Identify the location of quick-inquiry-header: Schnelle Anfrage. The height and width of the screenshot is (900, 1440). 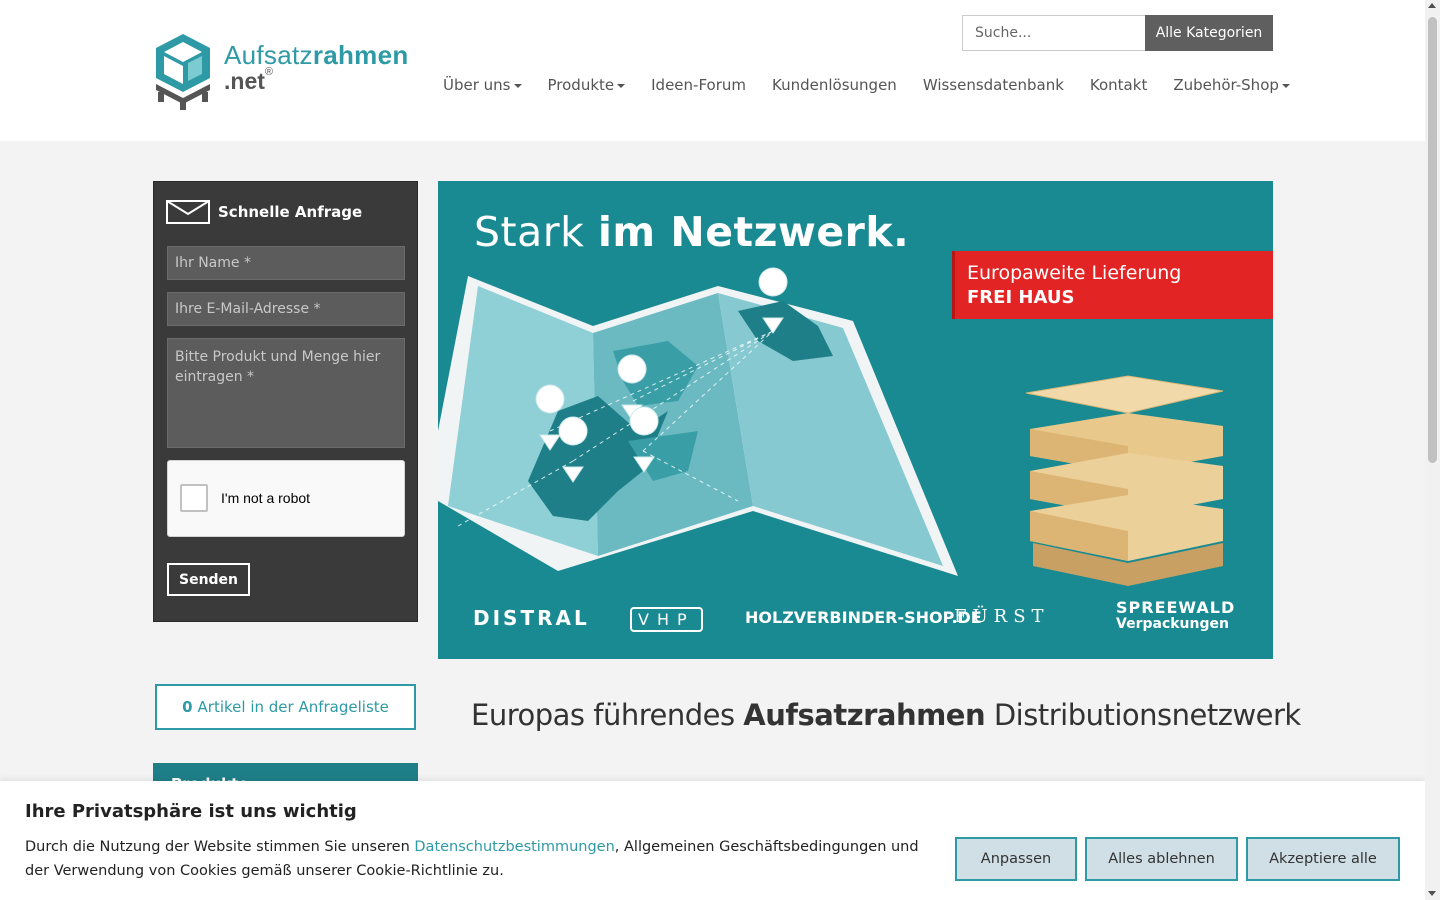
(264, 212).